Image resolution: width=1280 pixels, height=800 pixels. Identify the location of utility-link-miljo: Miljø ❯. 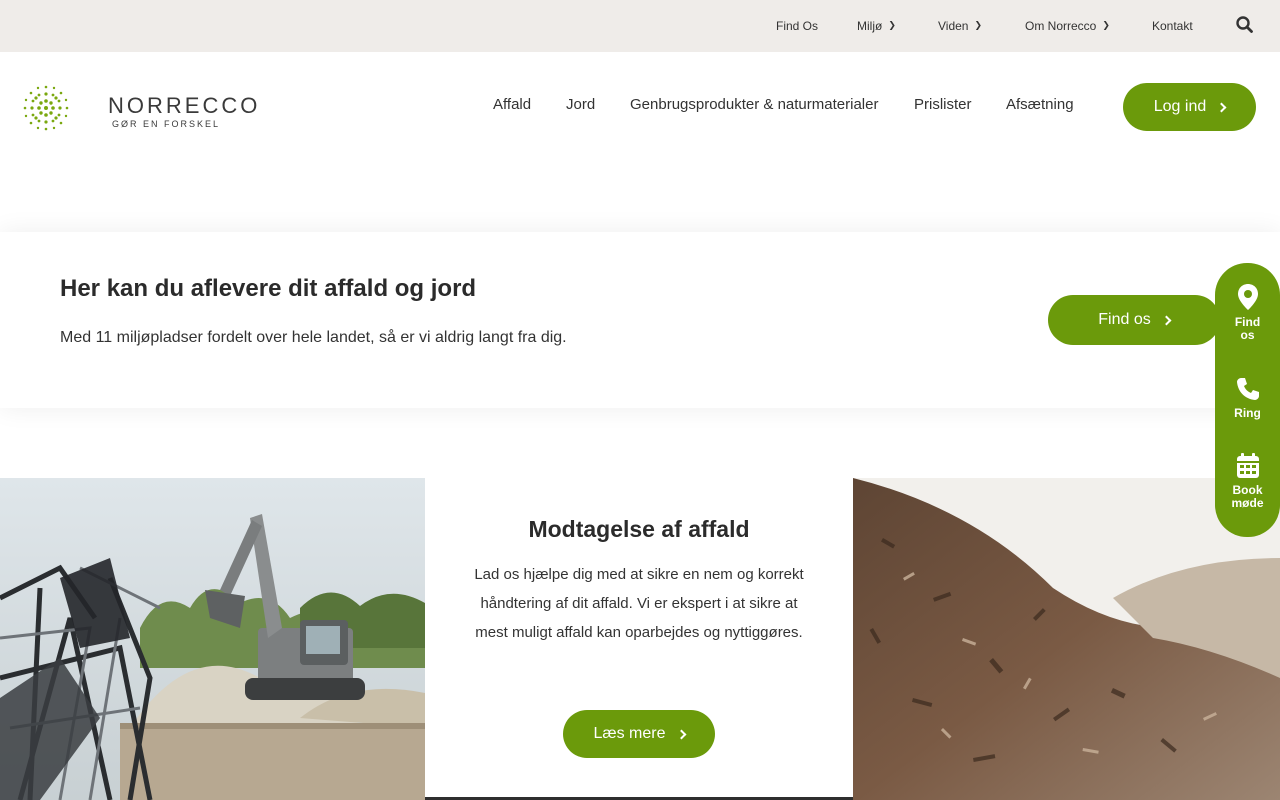
(876, 26).